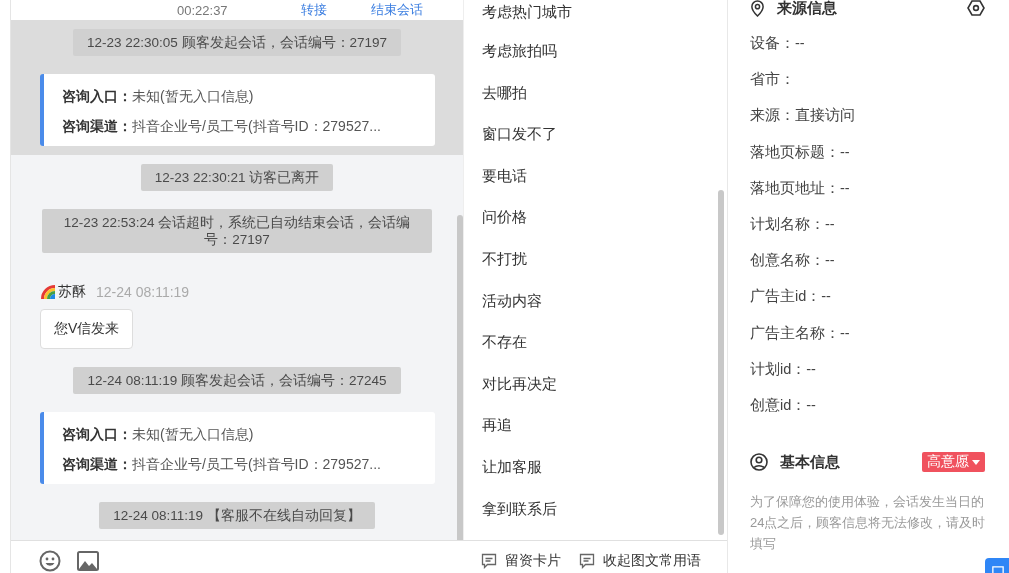 The height and width of the screenshot is (573, 1009). Describe the element at coordinates (772, 79) in the screenshot. I see `info-field: 省市：` at that location.